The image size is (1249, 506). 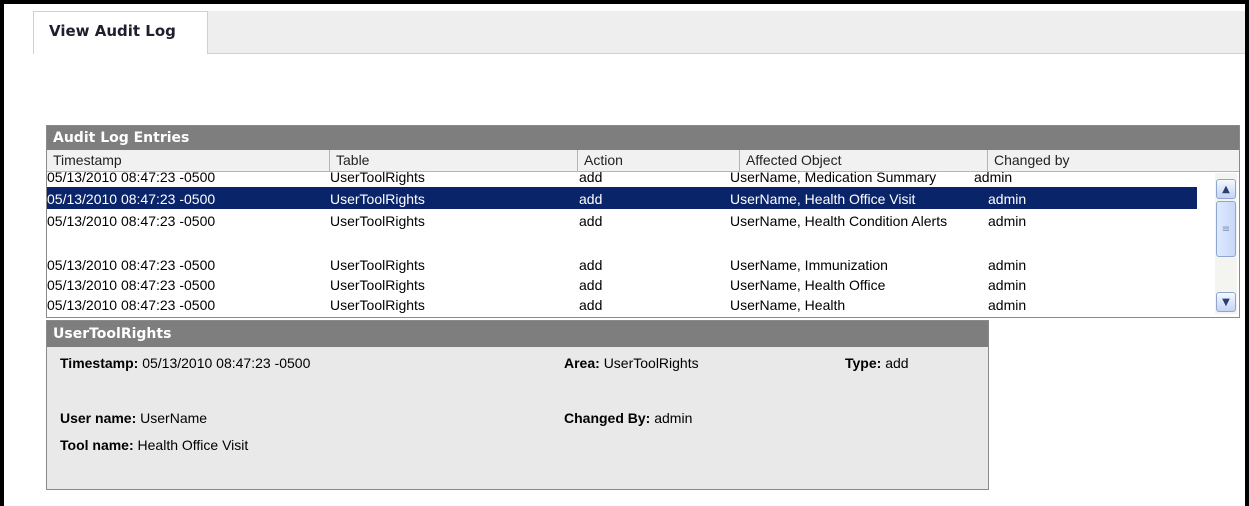 What do you see at coordinates (97, 445) in the screenshot?
I see `tool-name-label: Tool name:` at bounding box center [97, 445].